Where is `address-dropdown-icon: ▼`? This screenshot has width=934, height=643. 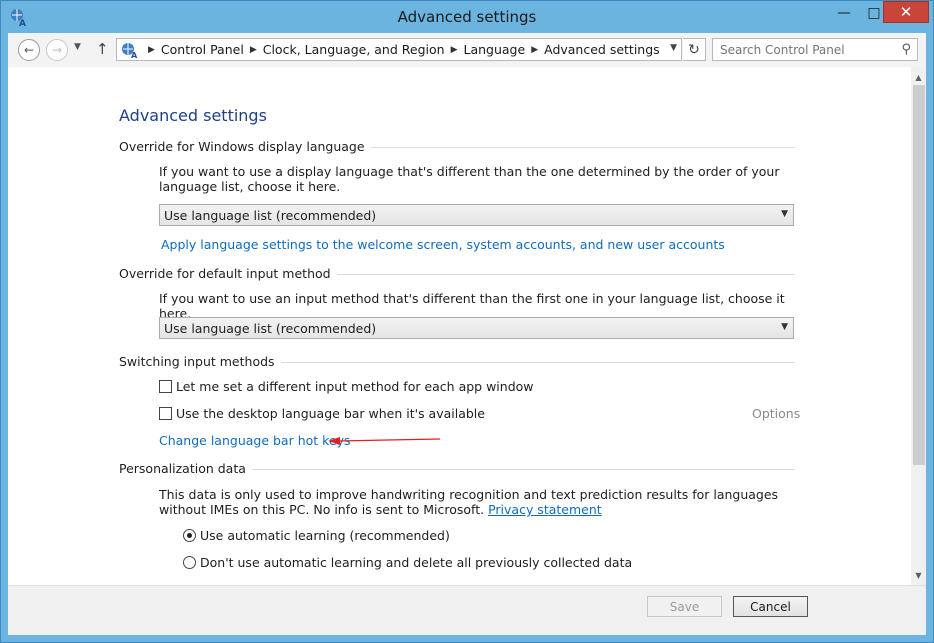
address-dropdown-icon: ▼ is located at coordinates (673, 48).